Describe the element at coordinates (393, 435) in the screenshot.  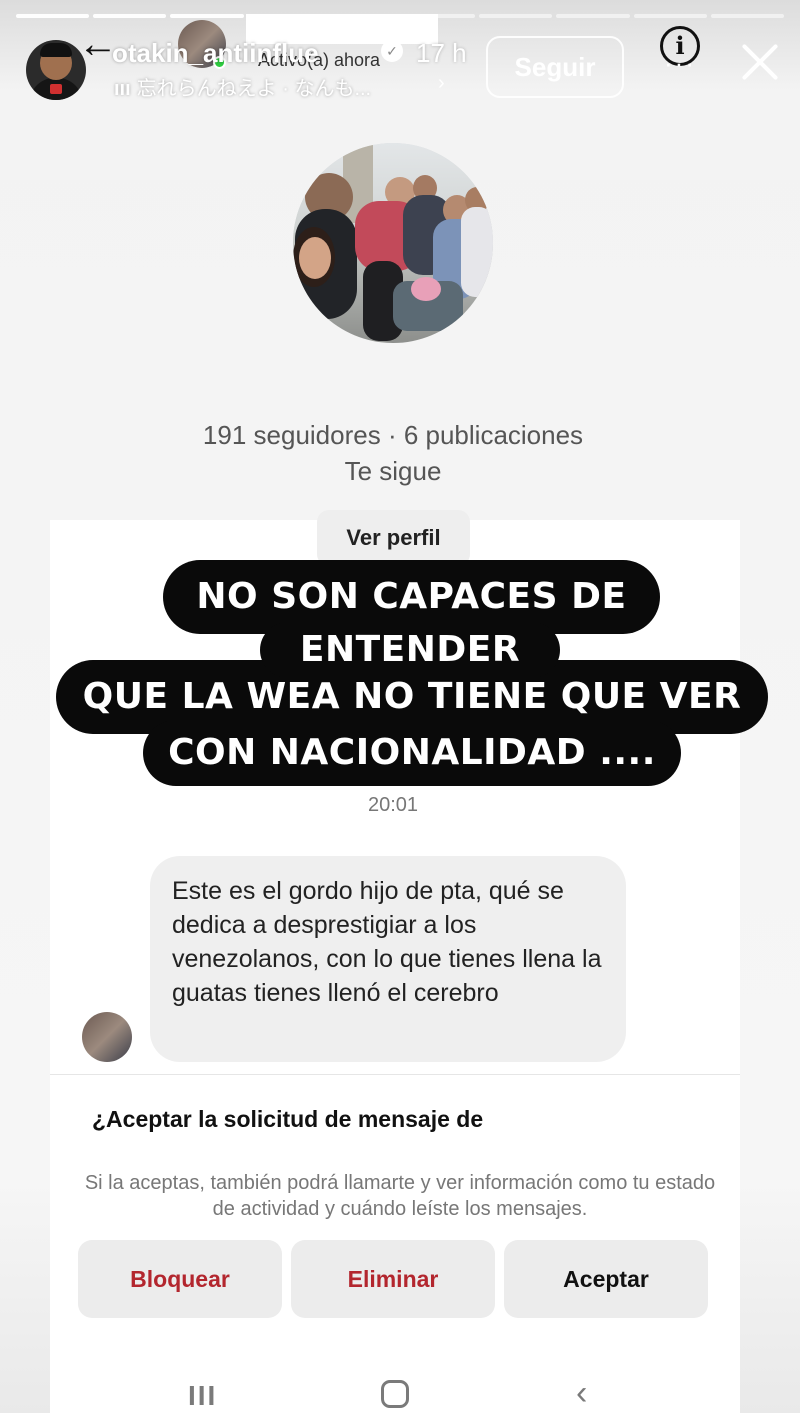
I see `profile-stats: 191 seguidores · 6 publicaciones` at that location.